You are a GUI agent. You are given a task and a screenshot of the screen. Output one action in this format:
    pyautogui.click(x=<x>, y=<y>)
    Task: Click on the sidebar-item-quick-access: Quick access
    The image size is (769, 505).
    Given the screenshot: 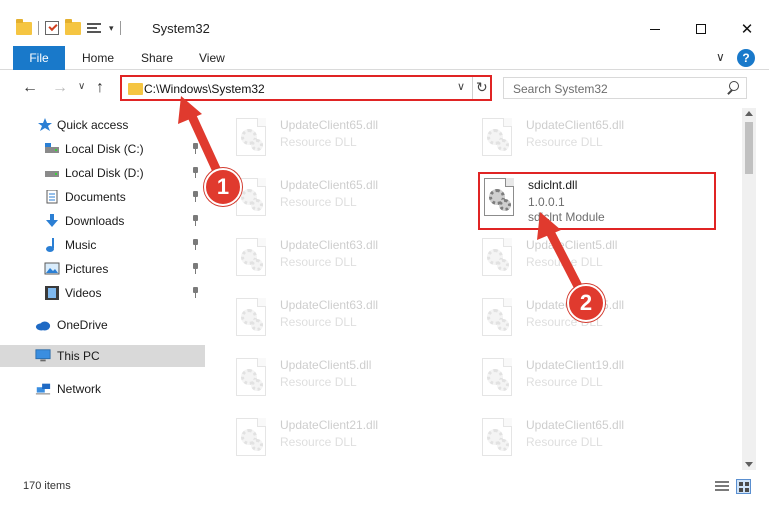 What is the action you would take?
    pyautogui.click(x=102, y=125)
    